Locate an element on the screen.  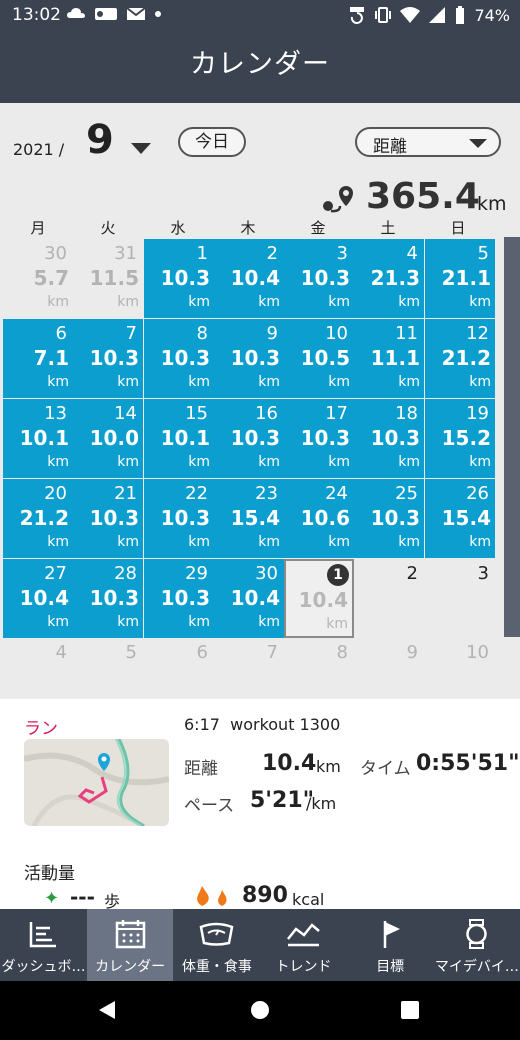
battery-icon is located at coordinates (460, 15).